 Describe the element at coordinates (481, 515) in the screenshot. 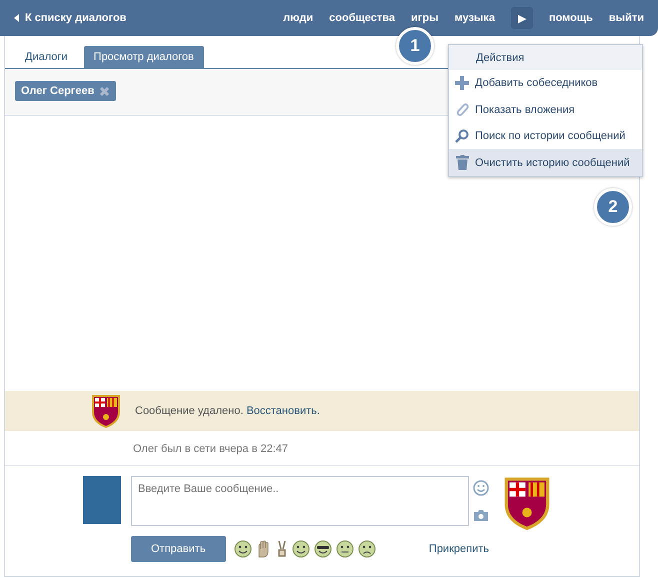

I see `camera-icon` at that location.